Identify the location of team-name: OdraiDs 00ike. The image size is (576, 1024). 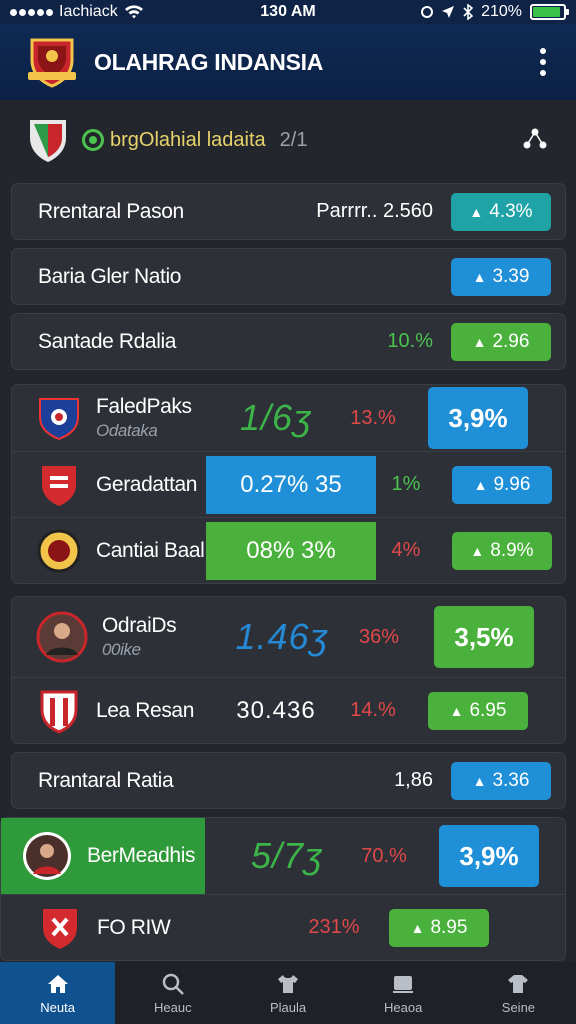
(162, 637).